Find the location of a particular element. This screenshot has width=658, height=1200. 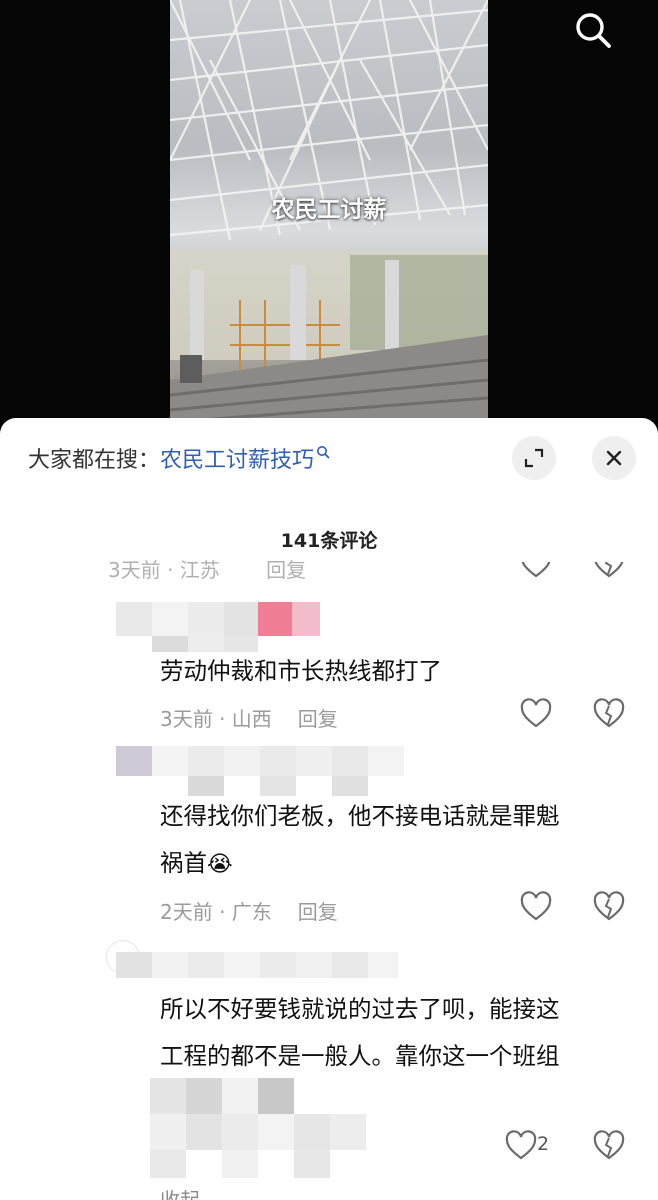

comment-text-line2: 祸首 is located at coordinates (183, 863).